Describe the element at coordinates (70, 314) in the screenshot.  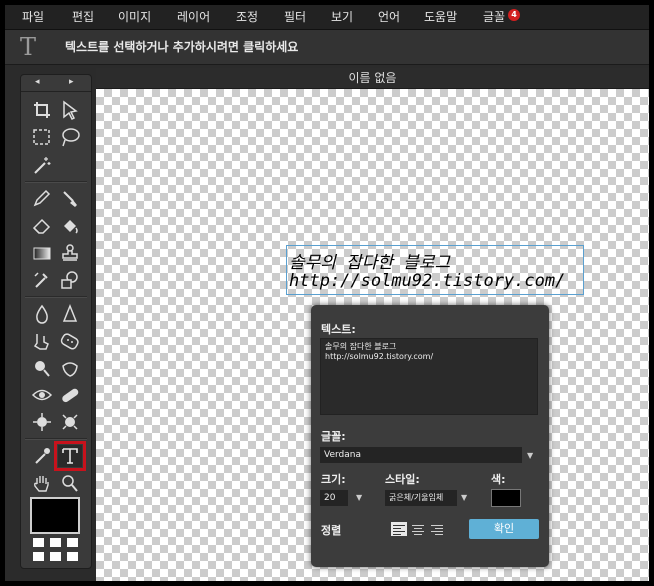
I see `sharpen-tool-icon` at that location.